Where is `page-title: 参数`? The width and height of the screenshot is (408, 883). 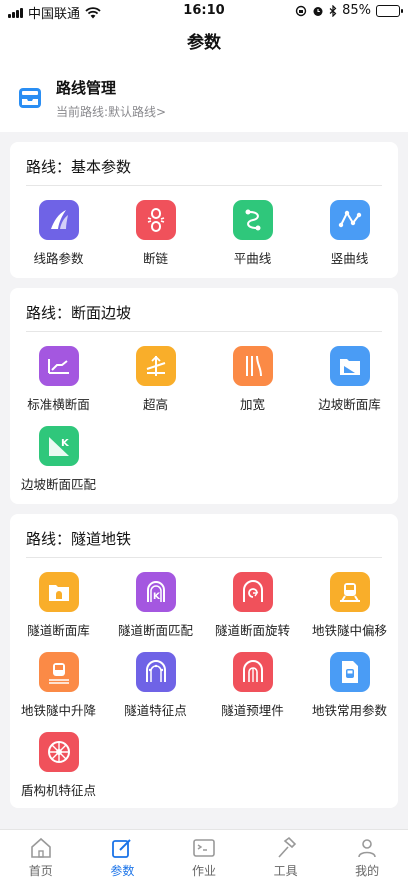
page-title: 参数 is located at coordinates (204, 43).